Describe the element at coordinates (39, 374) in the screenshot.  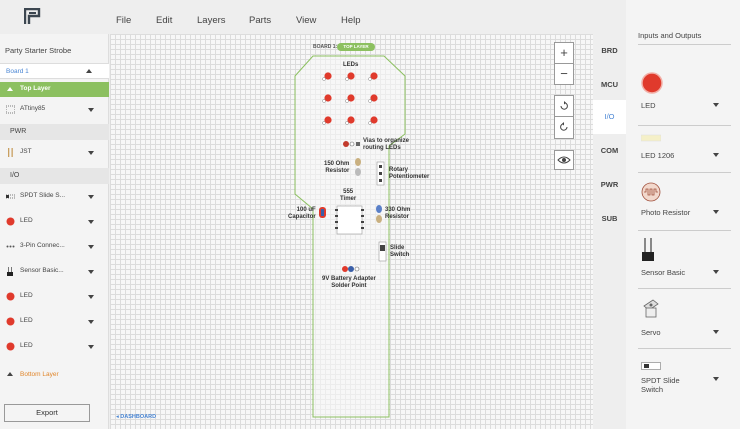
I see `bottom-layer-label: Bottom Layer` at that location.